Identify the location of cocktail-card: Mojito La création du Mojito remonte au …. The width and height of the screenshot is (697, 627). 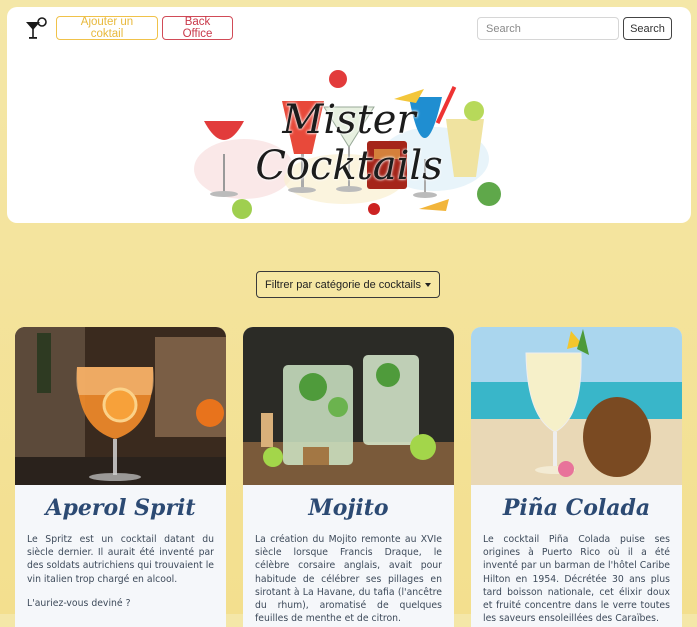
(348, 477).